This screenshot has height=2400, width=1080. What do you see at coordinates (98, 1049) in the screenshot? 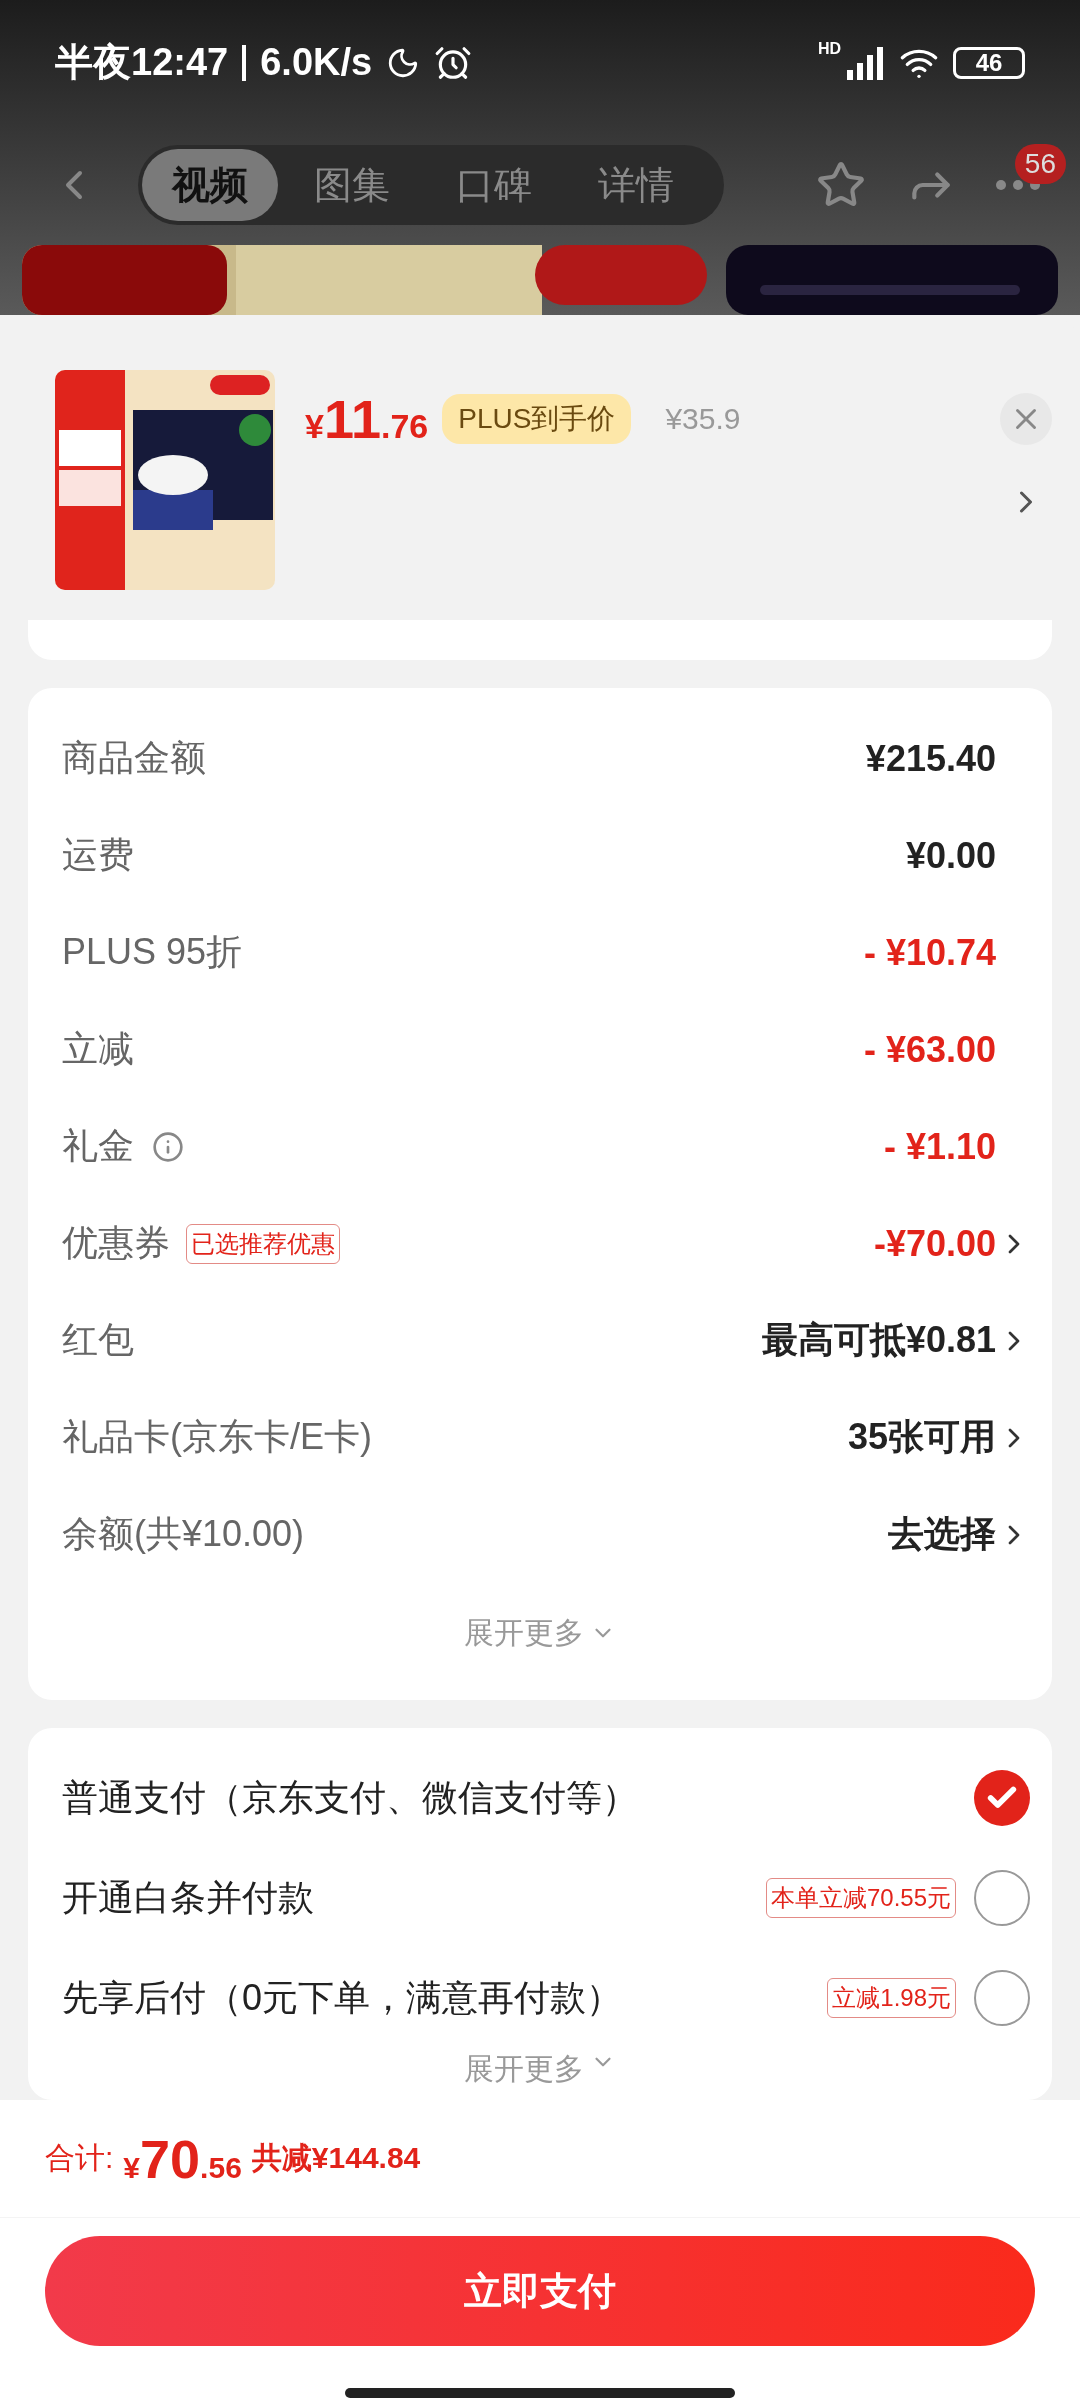
I see `fee-label: 立减` at bounding box center [98, 1049].